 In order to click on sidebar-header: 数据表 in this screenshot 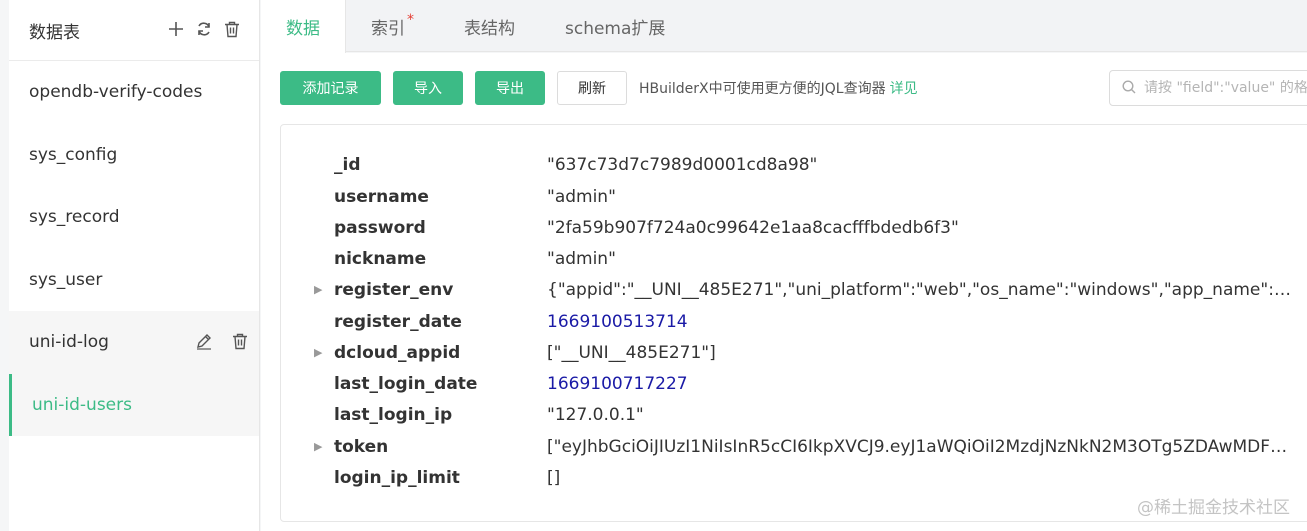, I will do `click(134, 30)`.